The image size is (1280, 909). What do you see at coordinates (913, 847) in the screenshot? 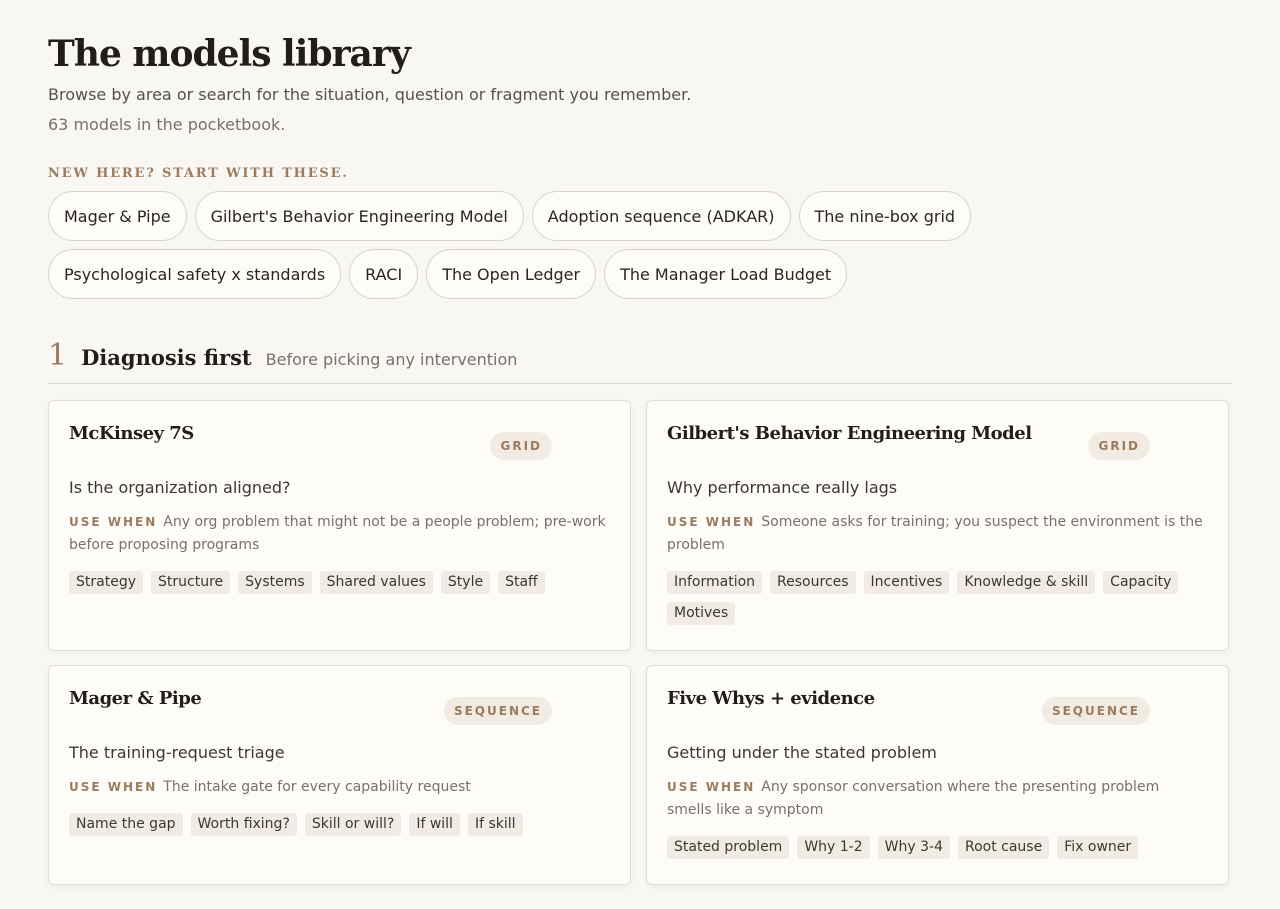
I see `tag: Why 3-4` at bounding box center [913, 847].